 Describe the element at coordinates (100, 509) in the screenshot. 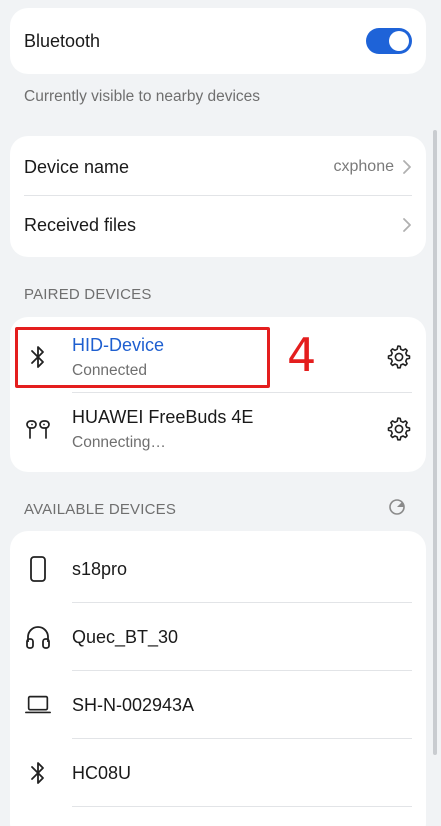

I see `available-devices-header: AVAILABLE DEVICES` at that location.